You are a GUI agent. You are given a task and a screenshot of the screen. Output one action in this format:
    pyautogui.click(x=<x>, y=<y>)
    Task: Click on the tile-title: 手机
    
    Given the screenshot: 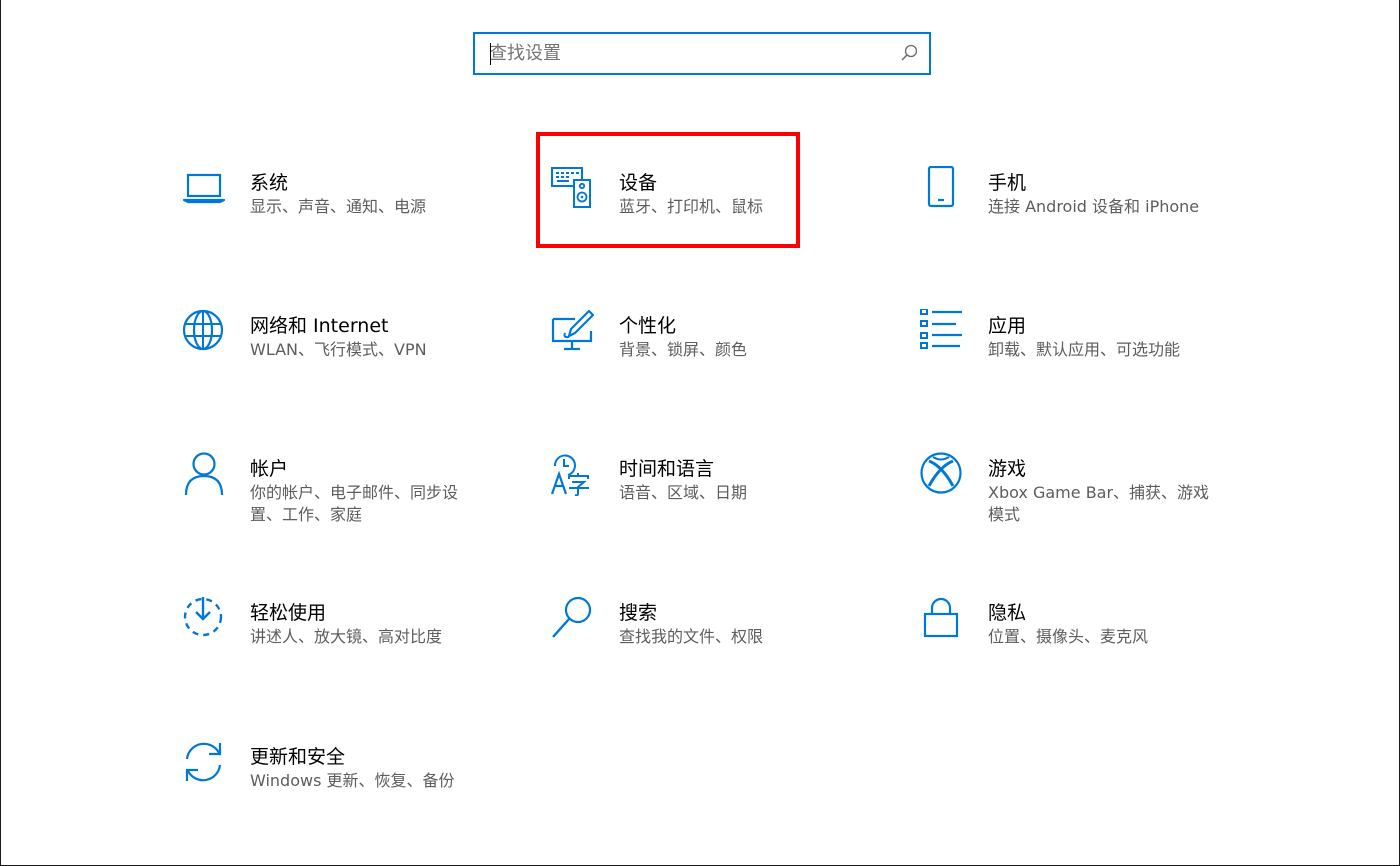 What is the action you would take?
    pyautogui.click(x=1007, y=183)
    